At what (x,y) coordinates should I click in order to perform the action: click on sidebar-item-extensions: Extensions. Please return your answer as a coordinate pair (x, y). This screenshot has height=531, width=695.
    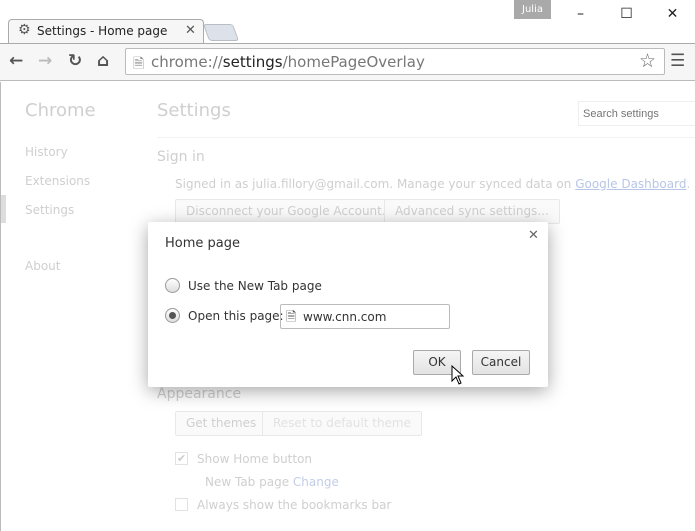
    Looking at the image, I should click on (57, 181).